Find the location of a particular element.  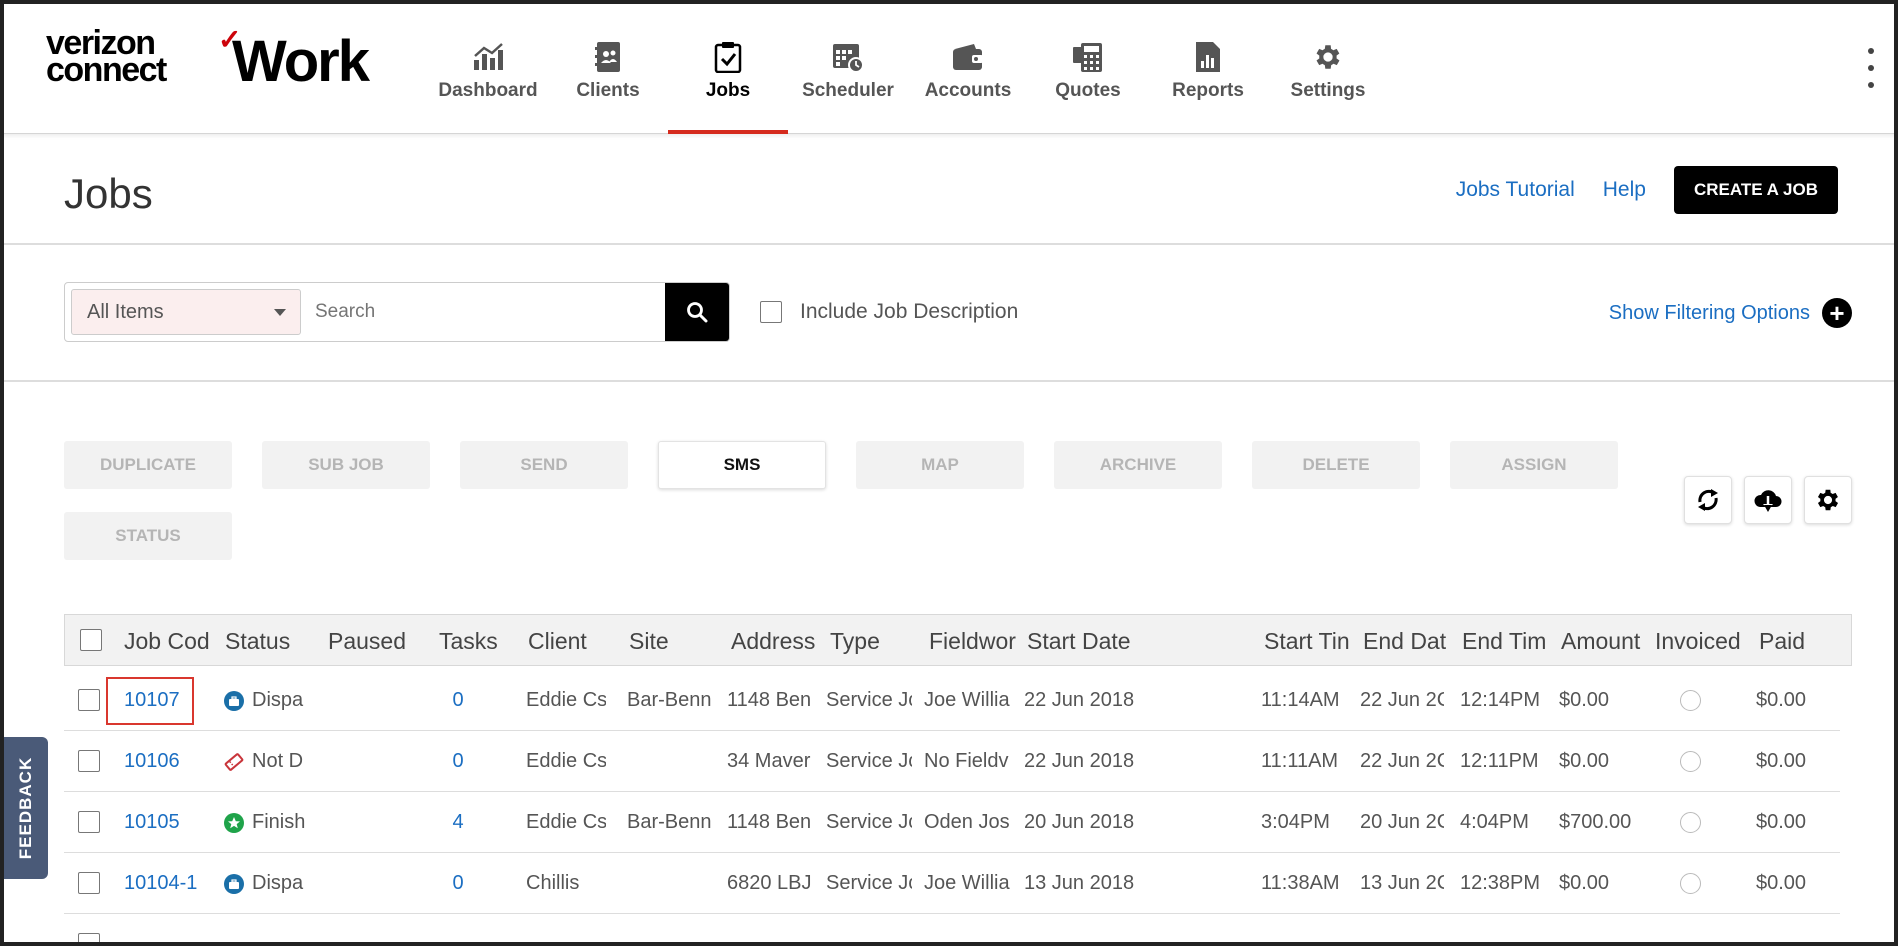

download-button is located at coordinates (1768, 500).